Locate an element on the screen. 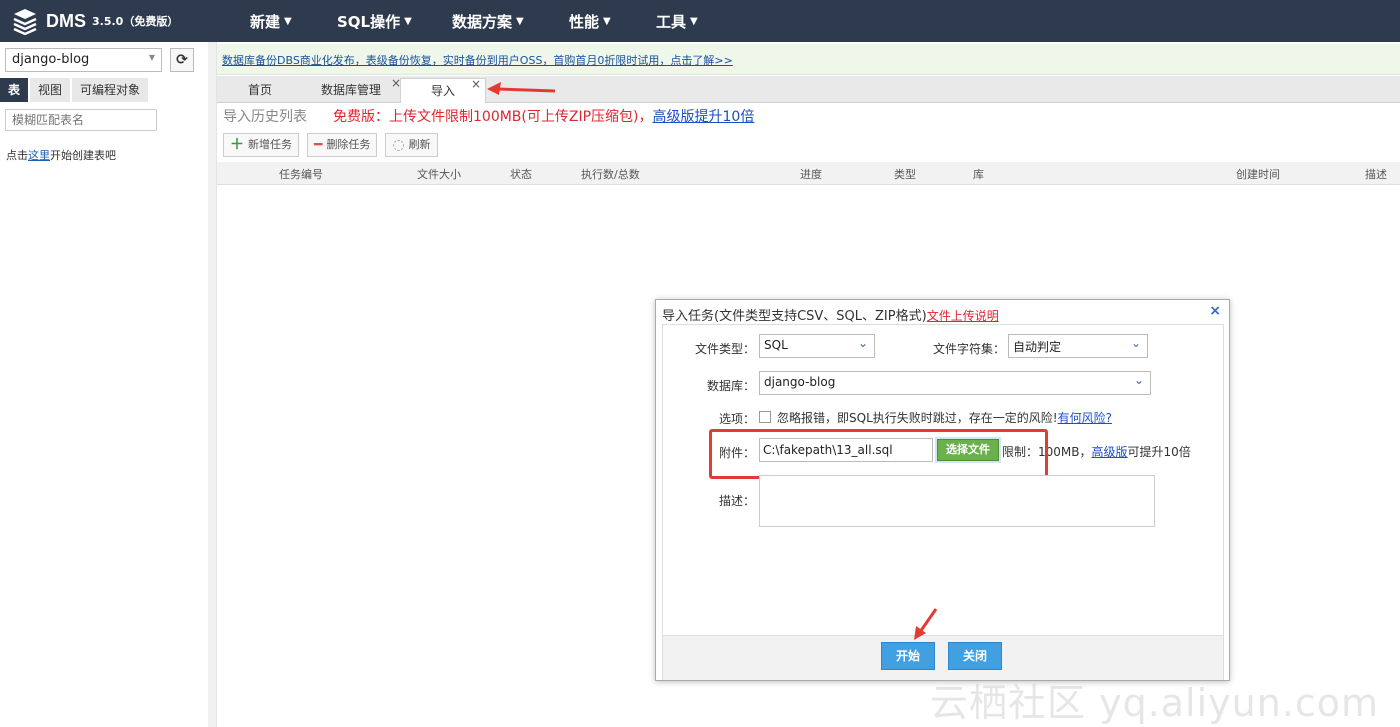 The width and height of the screenshot is (1400, 727). sidebar-tabs: 表 视图 可编程对象 is located at coordinates (75, 90).